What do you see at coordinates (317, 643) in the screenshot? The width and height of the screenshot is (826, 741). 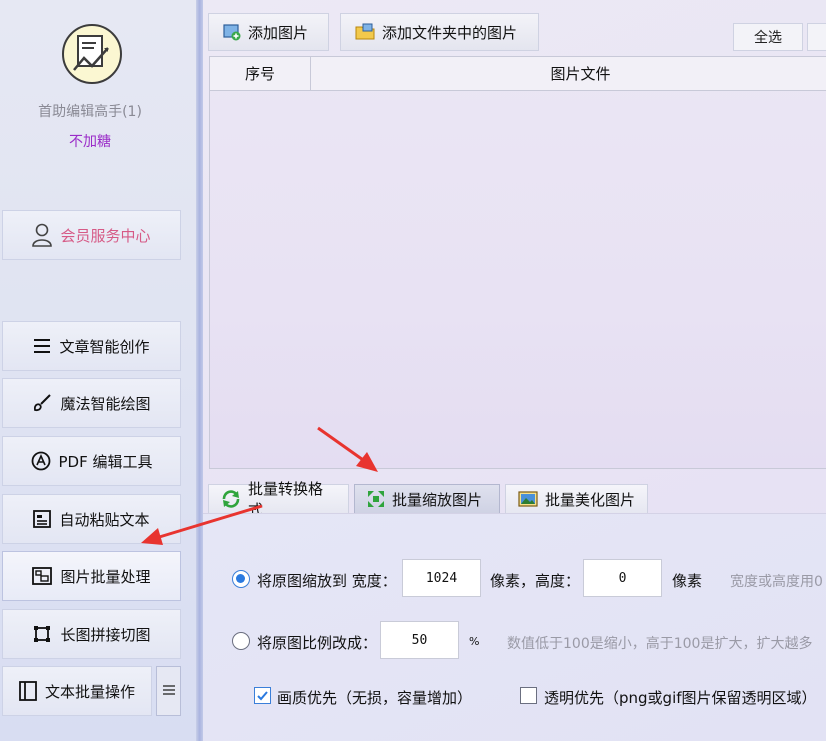 I see `resize-by-scale-label: 将原图比例改成：` at bounding box center [317, 643].